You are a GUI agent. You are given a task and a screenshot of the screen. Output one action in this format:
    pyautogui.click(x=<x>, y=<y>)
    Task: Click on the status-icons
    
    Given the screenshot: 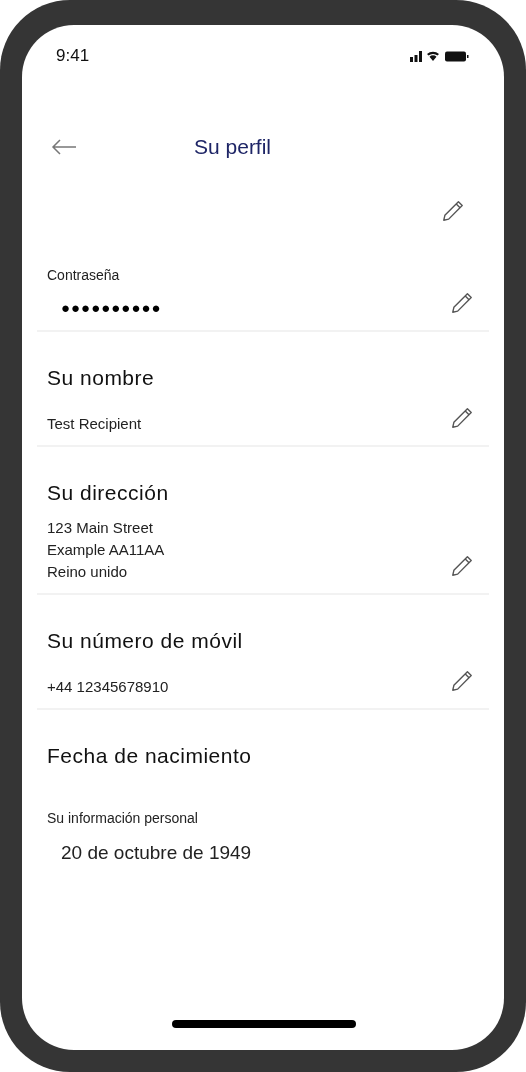 What is the action you would take?
    pyautogui.click(x=440, y=55)
    